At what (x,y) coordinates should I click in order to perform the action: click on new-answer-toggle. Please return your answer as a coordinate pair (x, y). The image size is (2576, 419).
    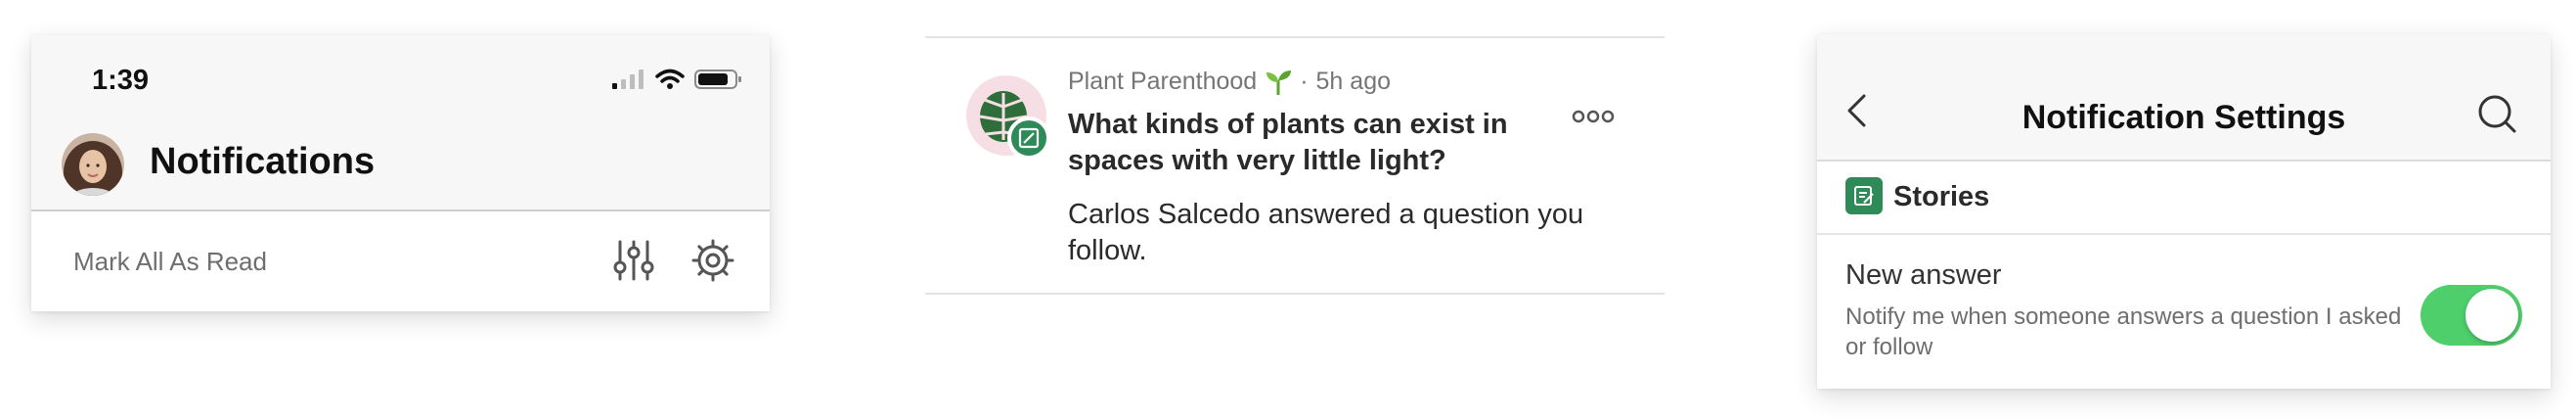
    Looking at the image, I should click on (2471, 315).